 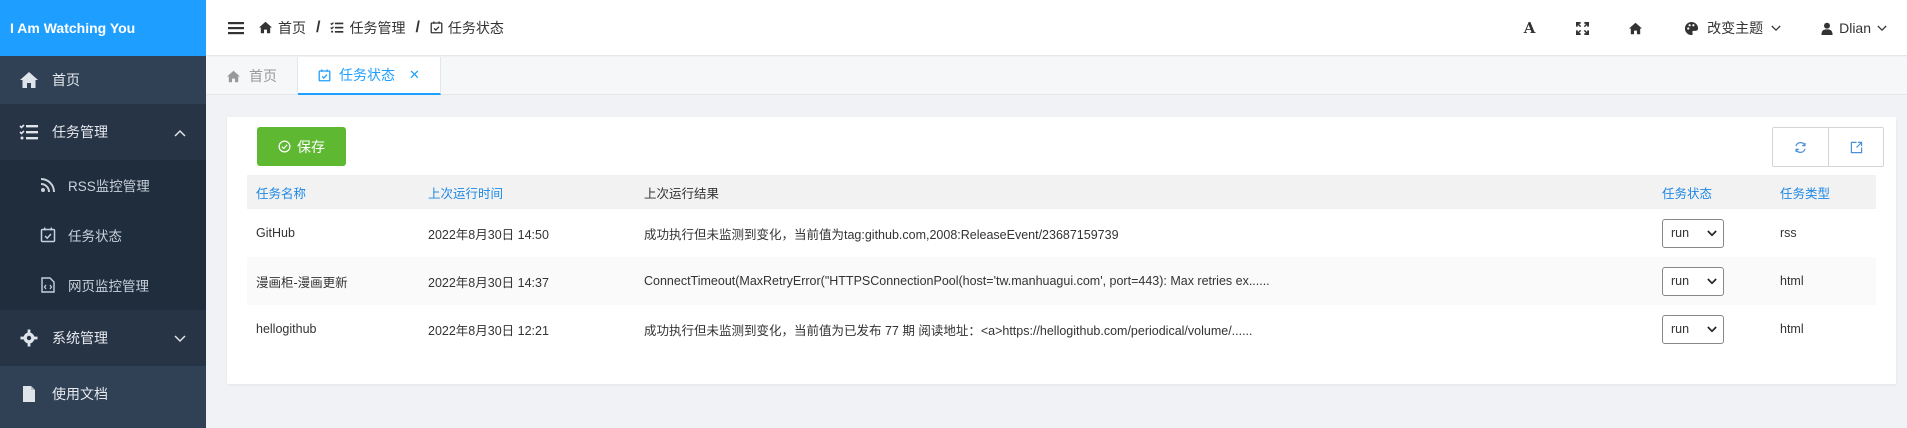 I want to click on tab-task-status: 任务状态 ✕, so click(x=369, y=76).